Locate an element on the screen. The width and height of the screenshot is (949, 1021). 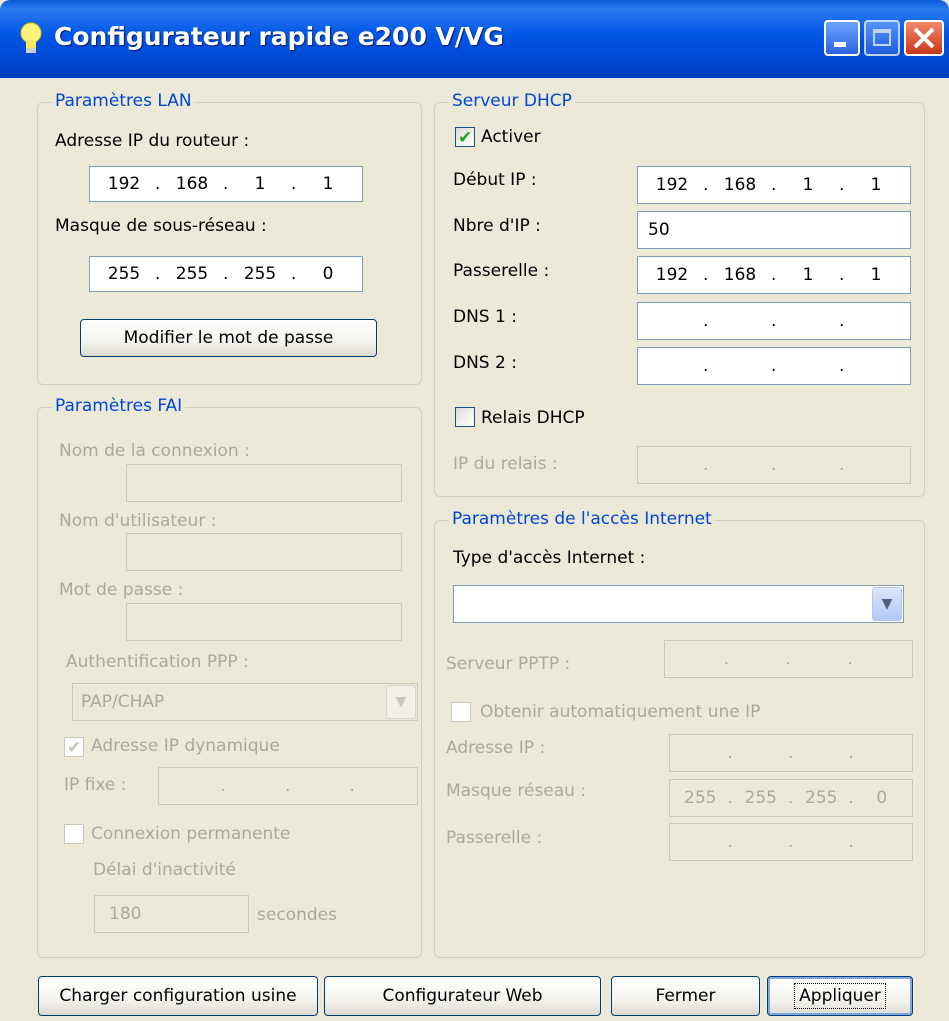
web-configurator-label: Configurateur Web is located at coordinates (462, 996).